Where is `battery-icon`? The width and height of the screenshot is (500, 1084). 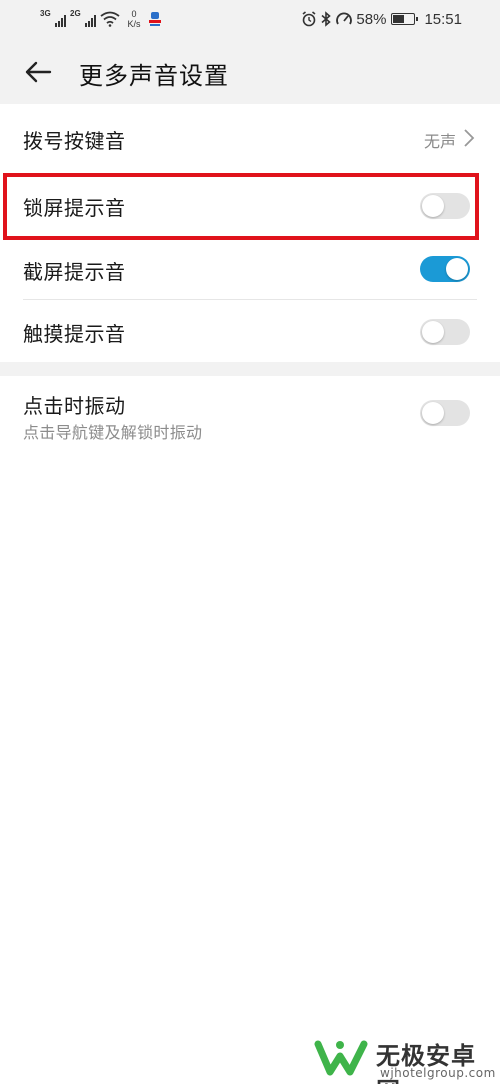 battery-icon is located at coordinates (405, 19).